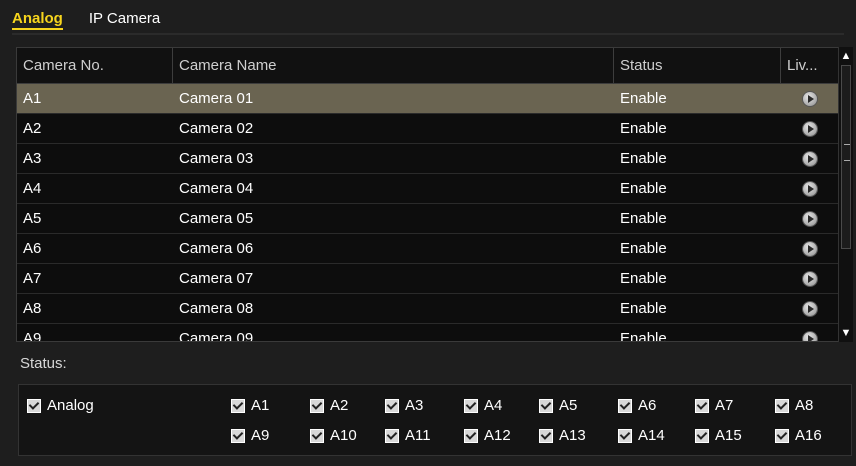 The image size is (856, 466). Describe the element at coordinates (568, 405) in the screenshot. I see `channel-label: A5` at that location.